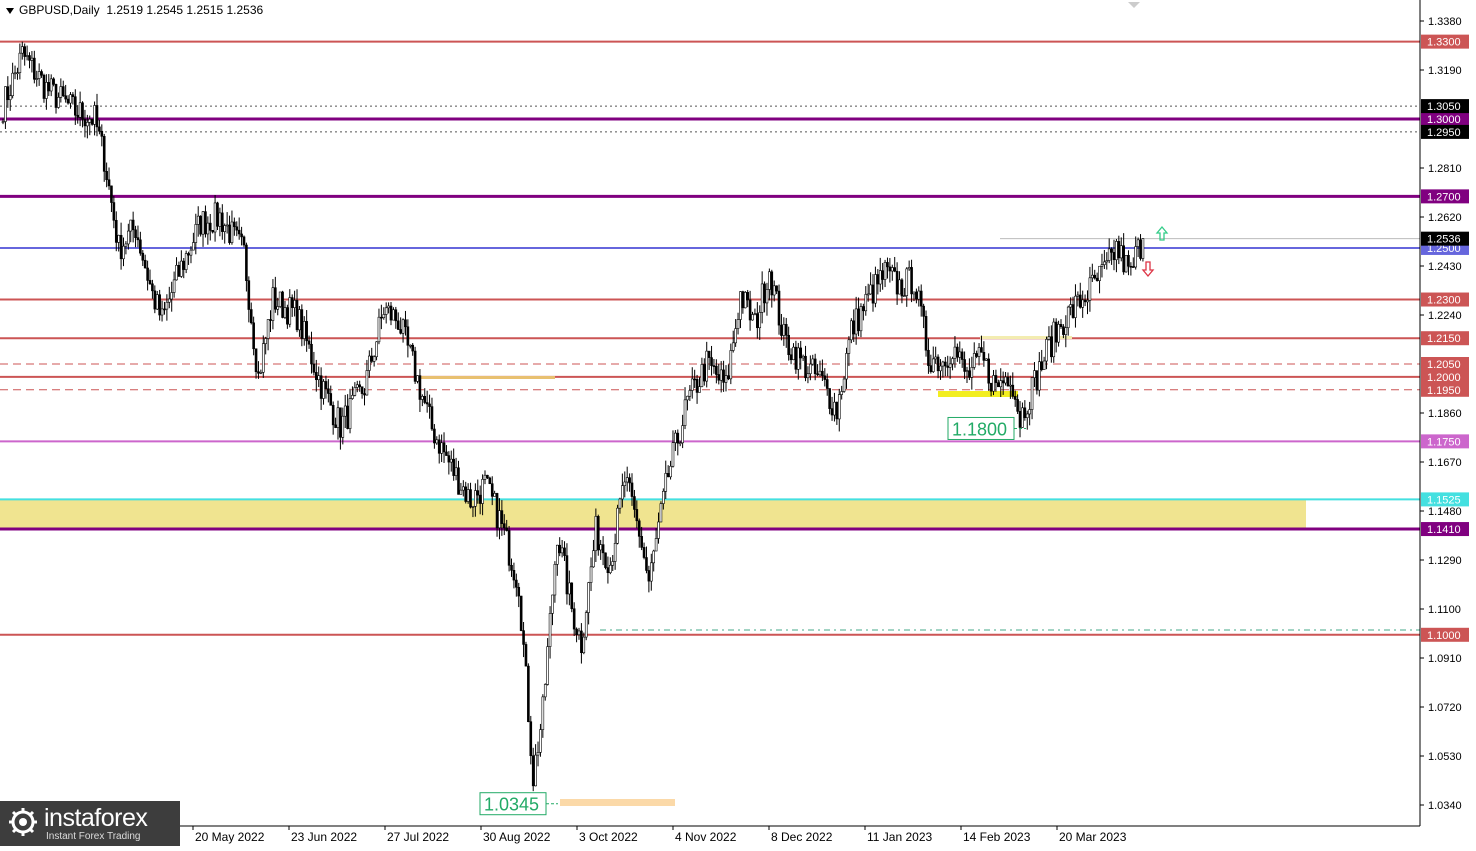 This screenshot has width=1476, height=851. Describe the element at coordinates (1444, 107) in the screenshot. I see `svg-text: 1.3050` at that location.